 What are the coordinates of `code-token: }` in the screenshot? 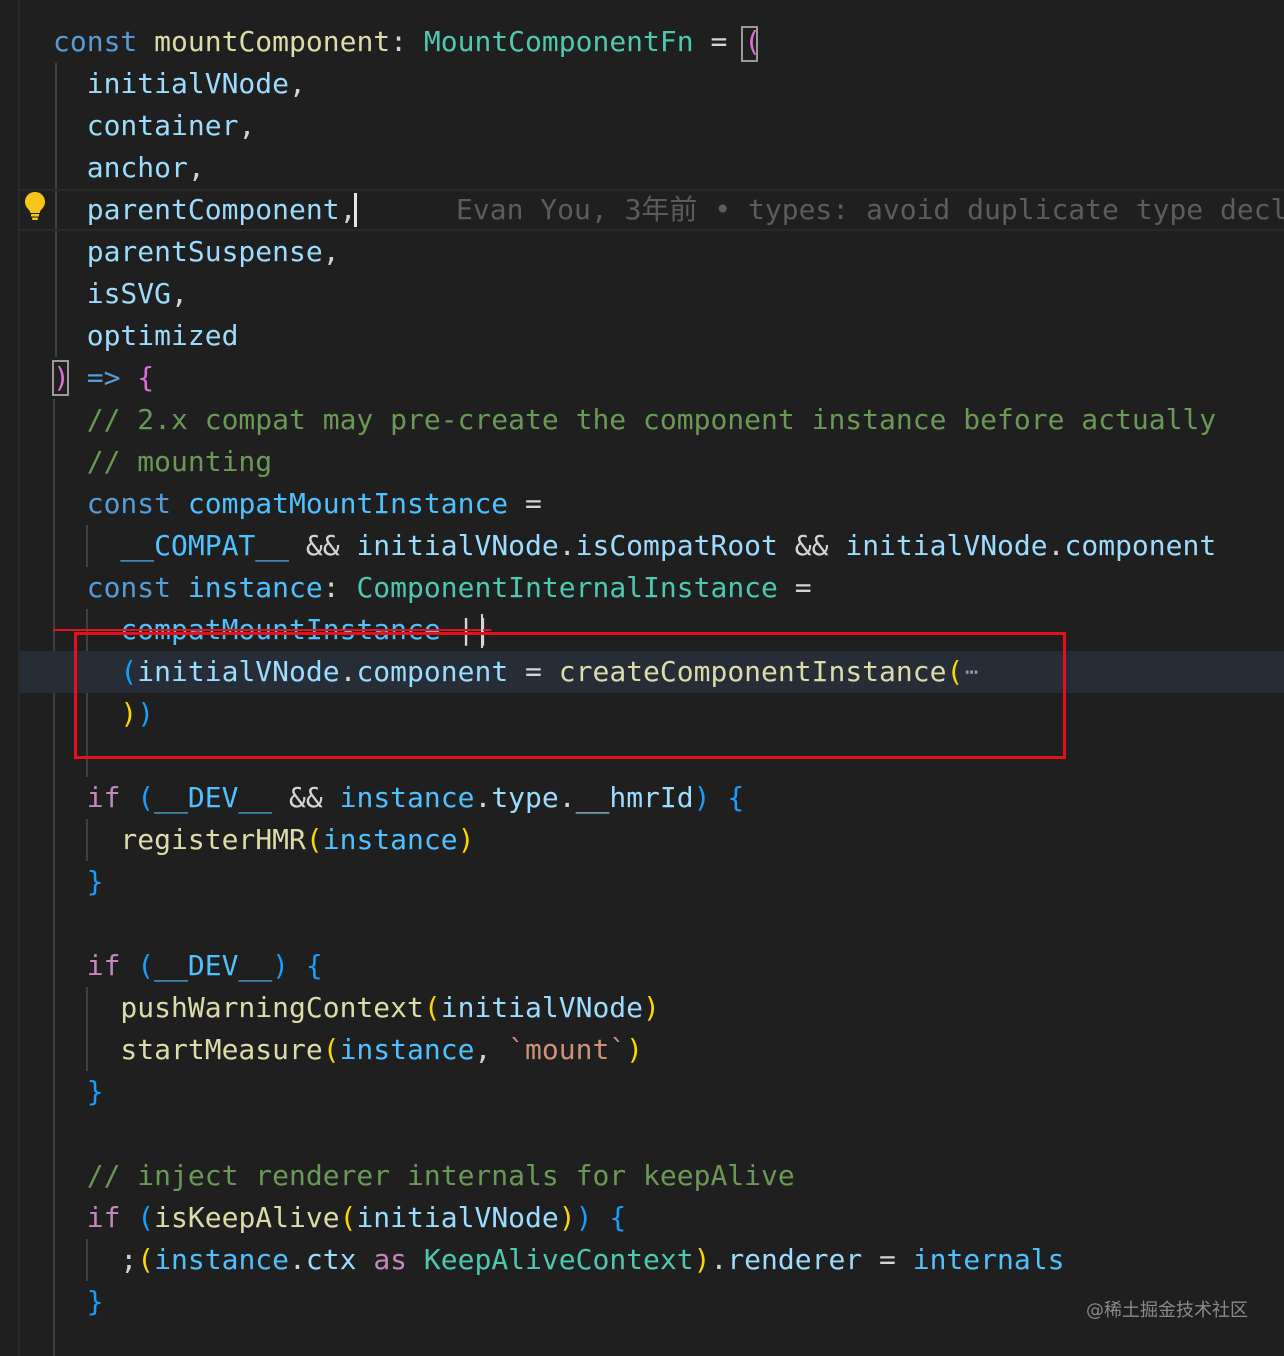 It's located at (78, 1301).